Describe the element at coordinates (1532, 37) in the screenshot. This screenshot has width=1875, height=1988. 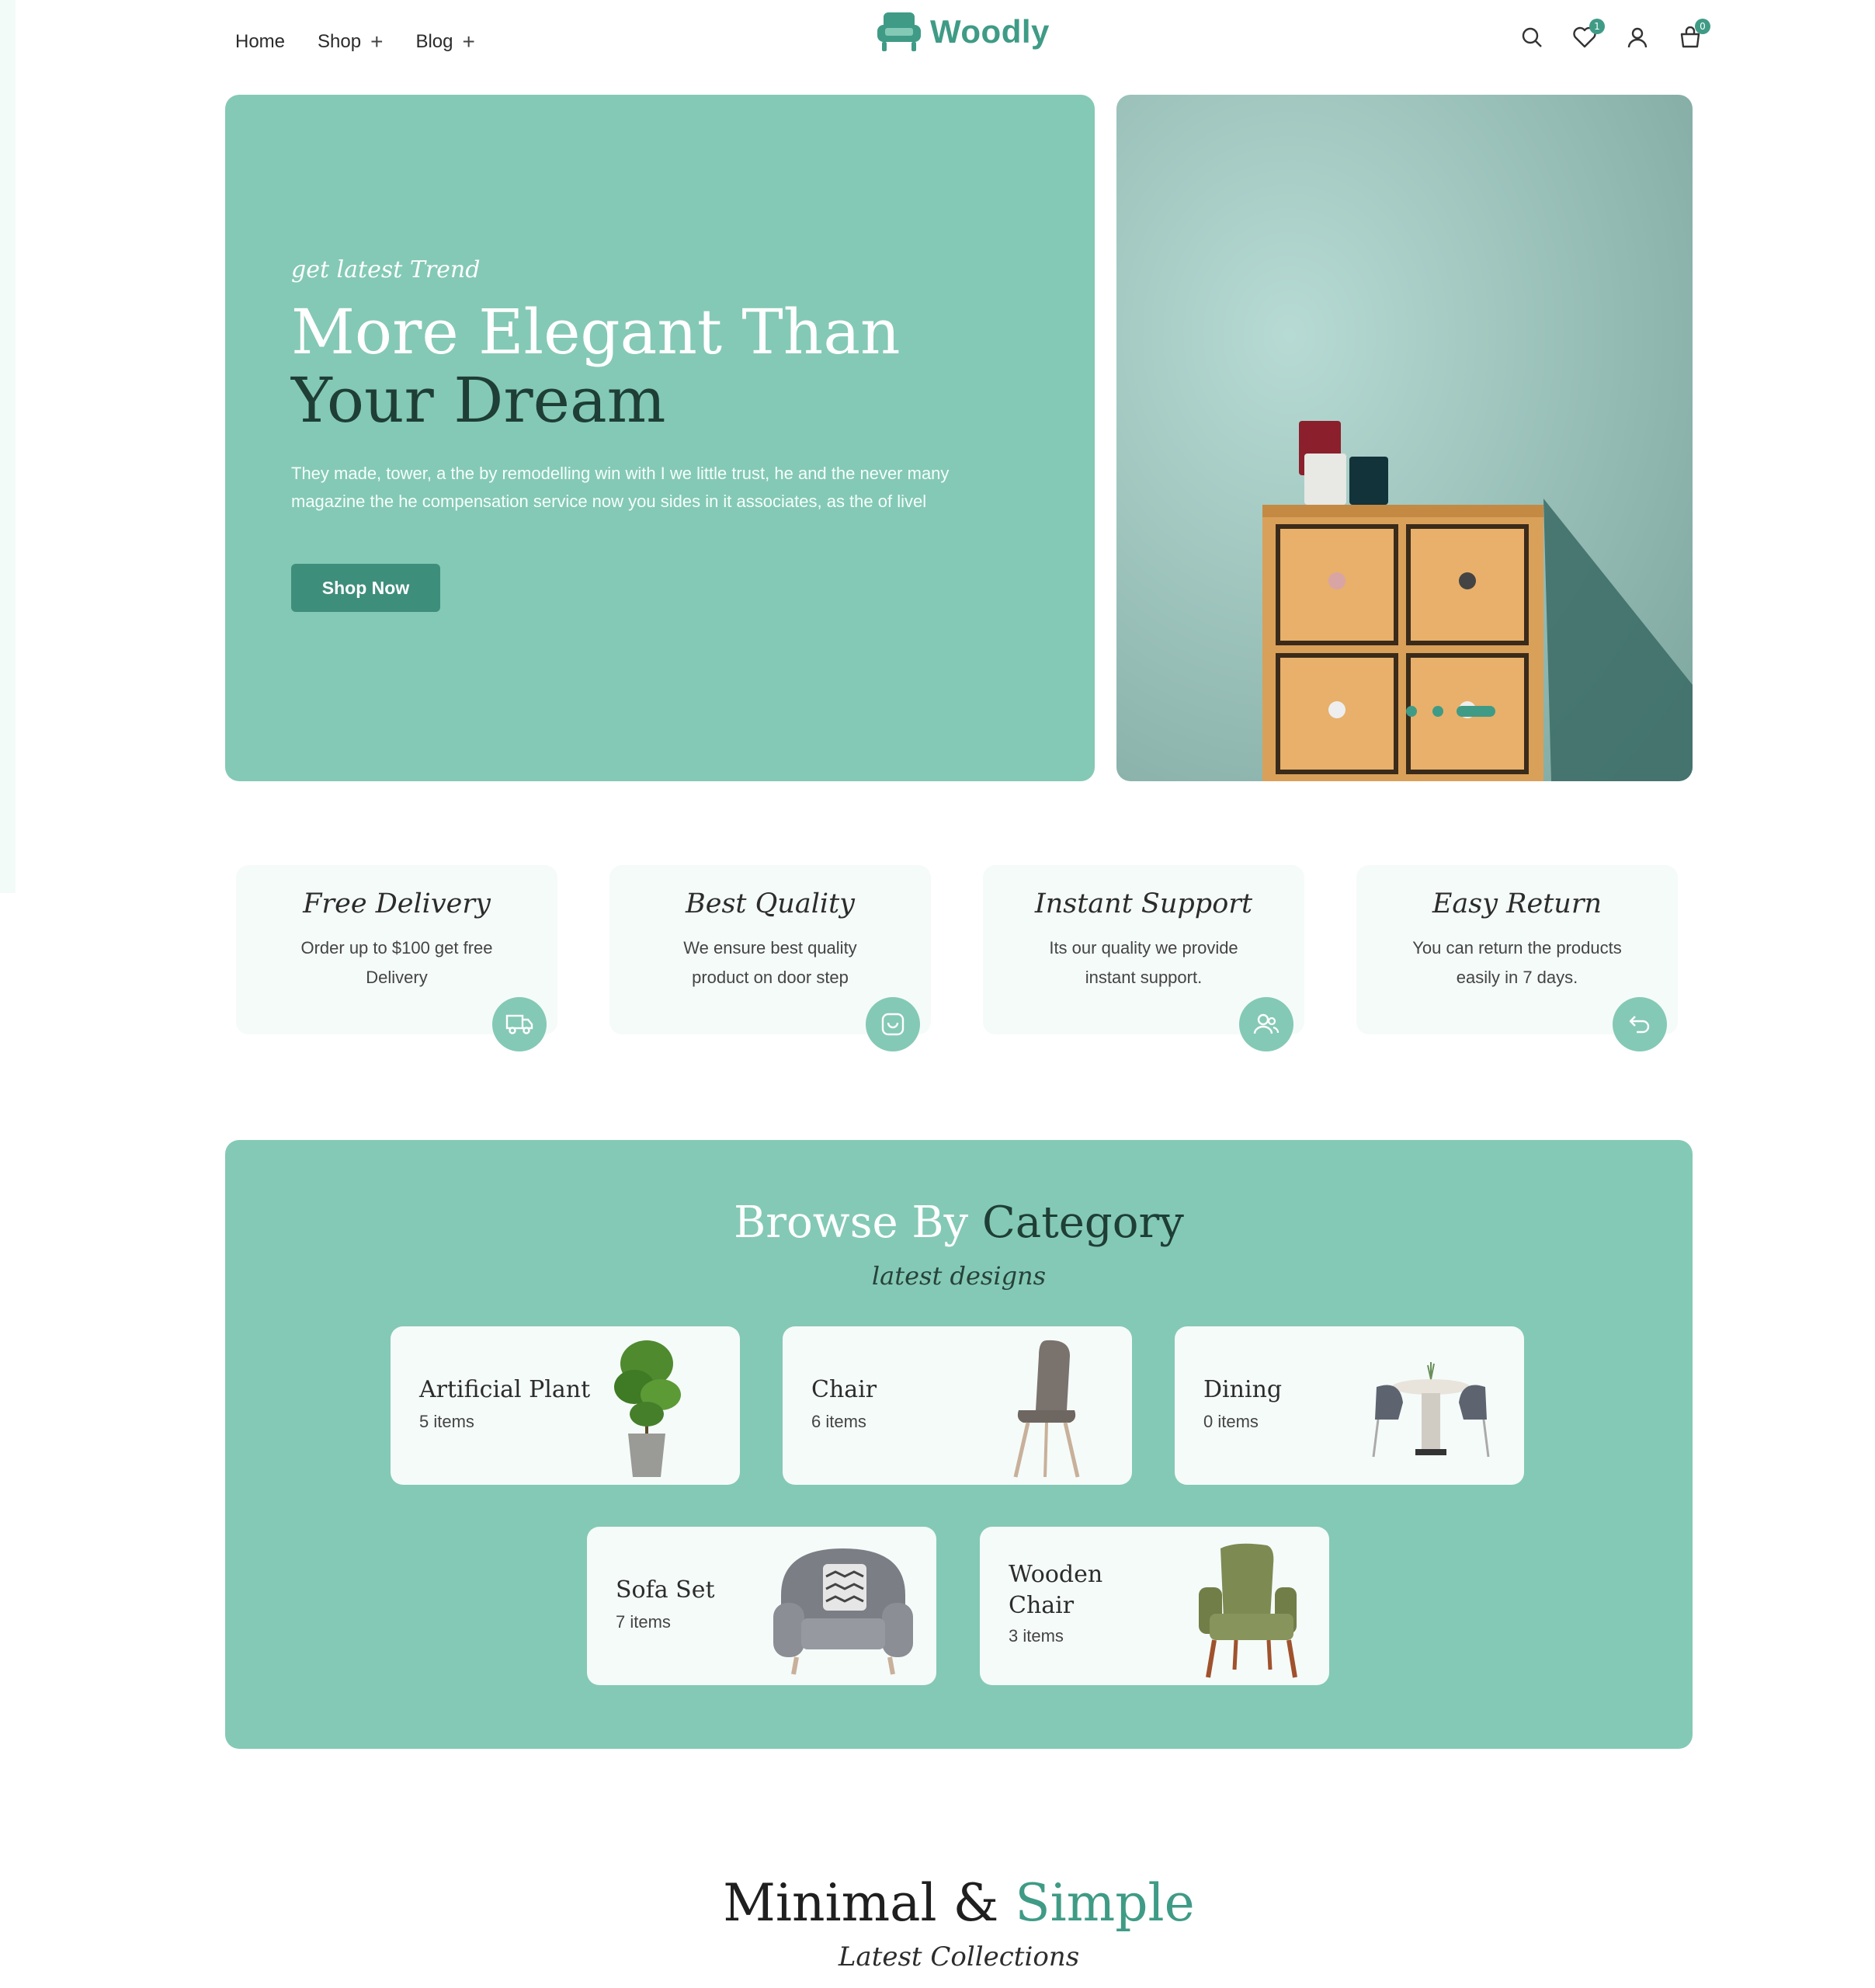
I see `search-icon` at that location.